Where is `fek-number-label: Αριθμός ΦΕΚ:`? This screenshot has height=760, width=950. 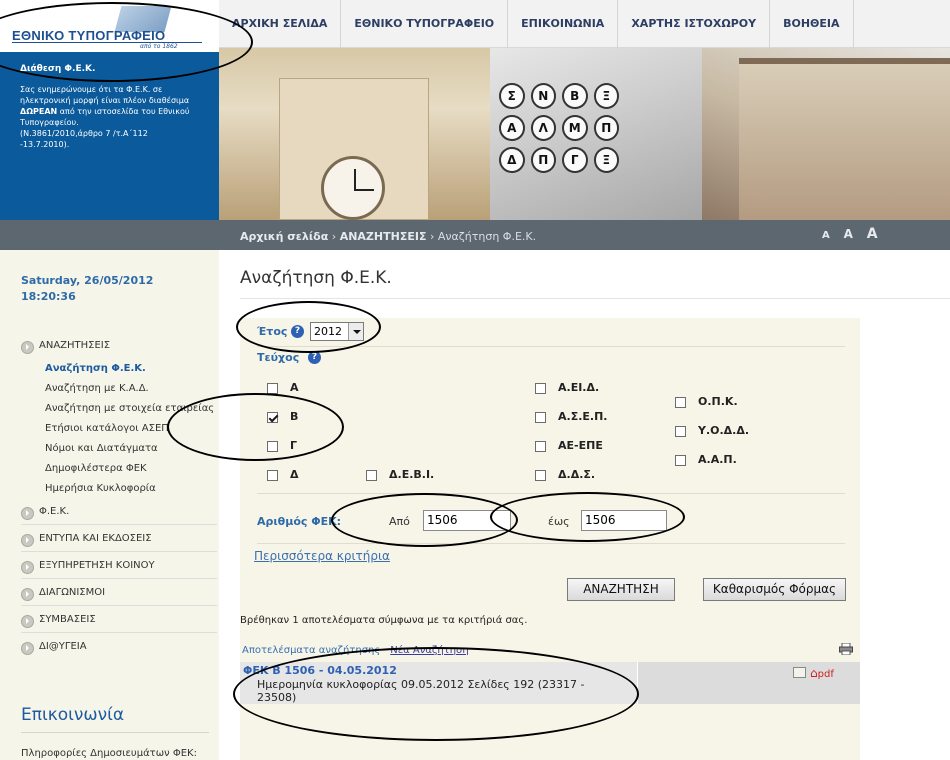
fek-number-label: Αριθμός ΦΕΚ: is located at coordinates (299, 521).